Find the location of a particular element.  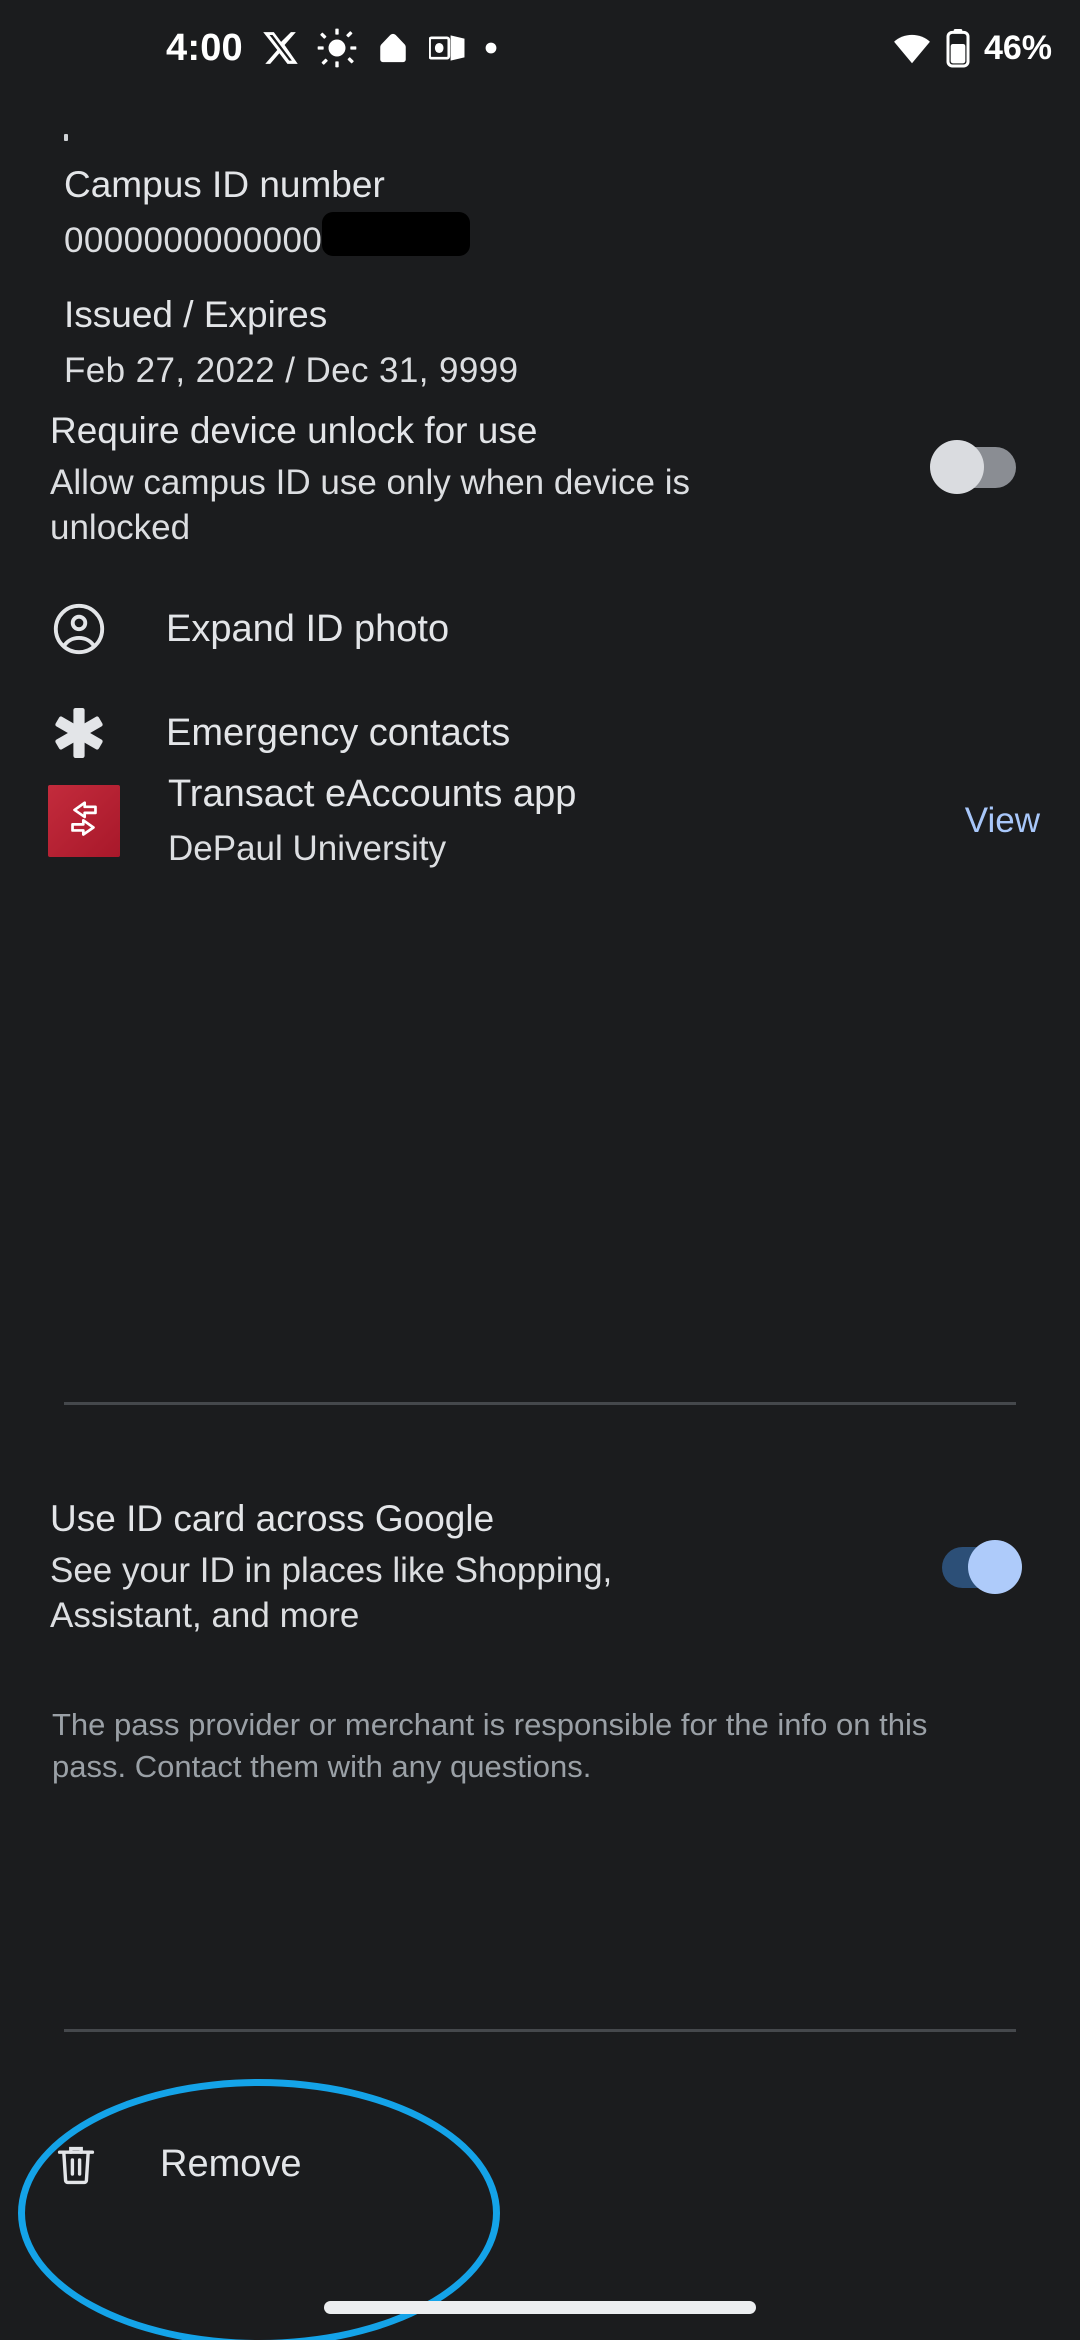

status-bar-clock: 4:00 is located at coordinates (204, 48).